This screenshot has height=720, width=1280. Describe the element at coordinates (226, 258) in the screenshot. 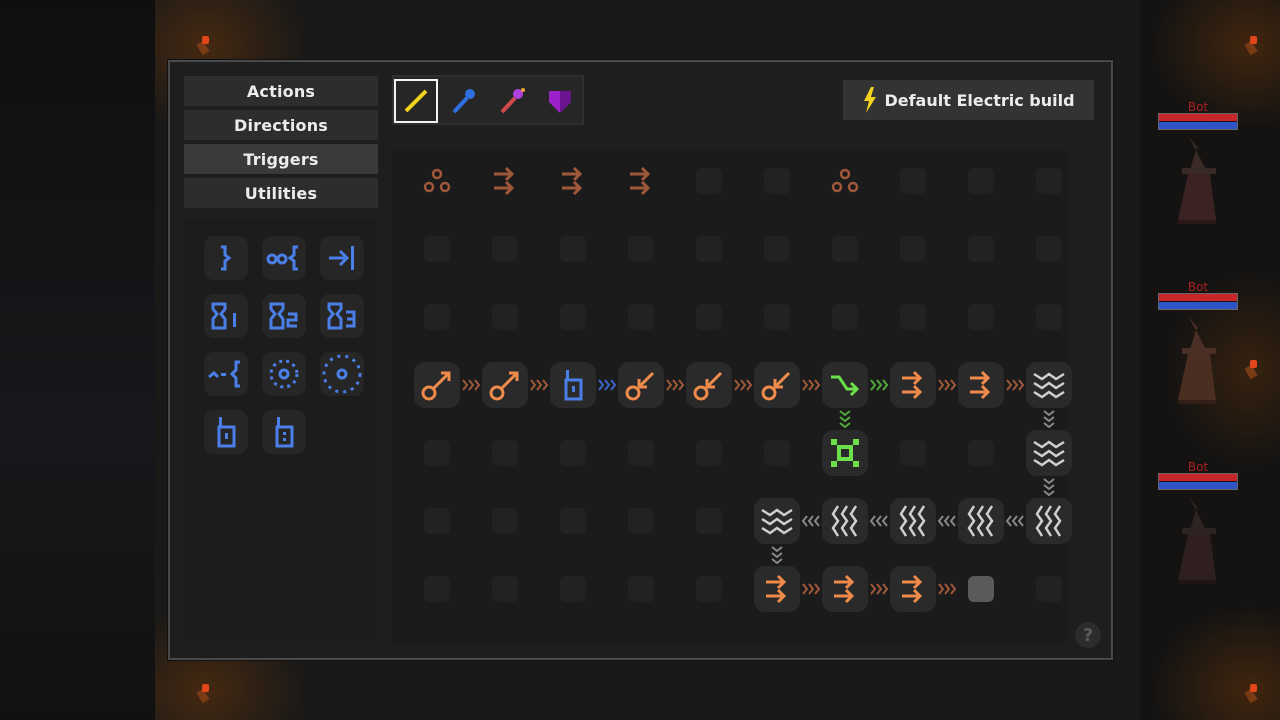

I see `close-brace-icon` at that location.